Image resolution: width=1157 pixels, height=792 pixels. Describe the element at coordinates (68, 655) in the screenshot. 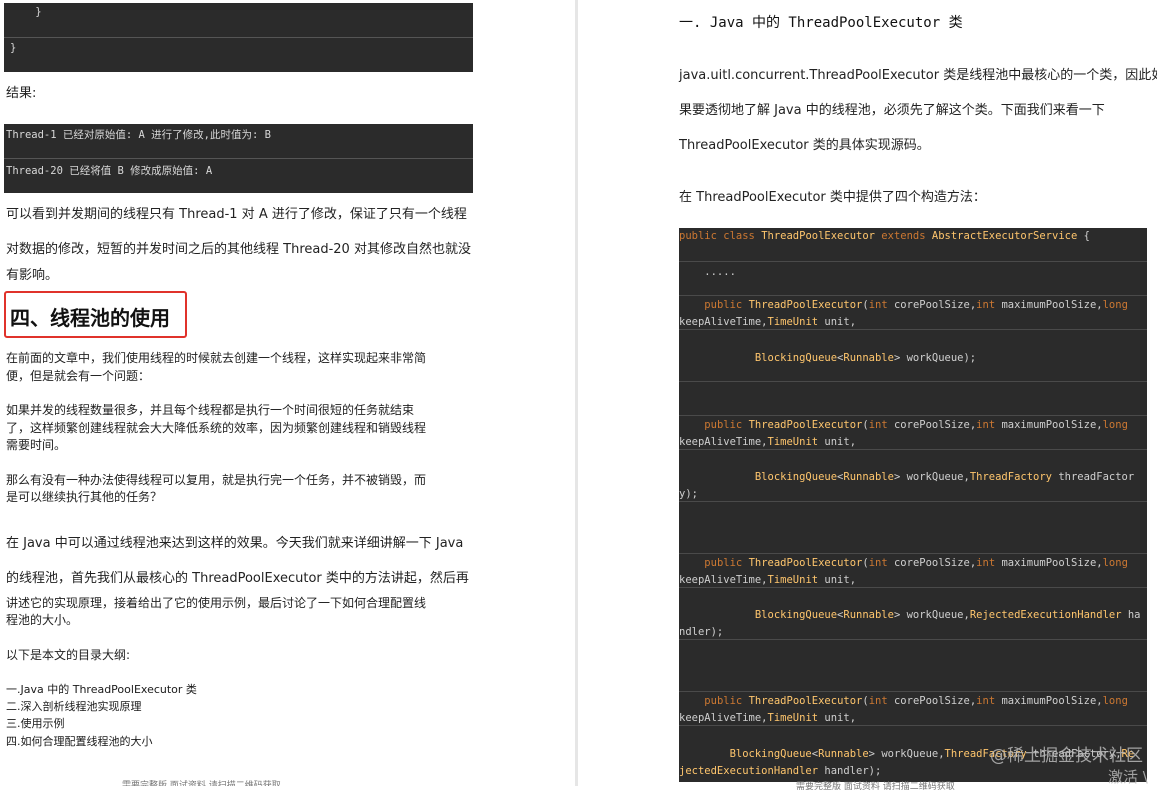

I see `outline-intro: 以下是本文的目录大纲:` at that location.